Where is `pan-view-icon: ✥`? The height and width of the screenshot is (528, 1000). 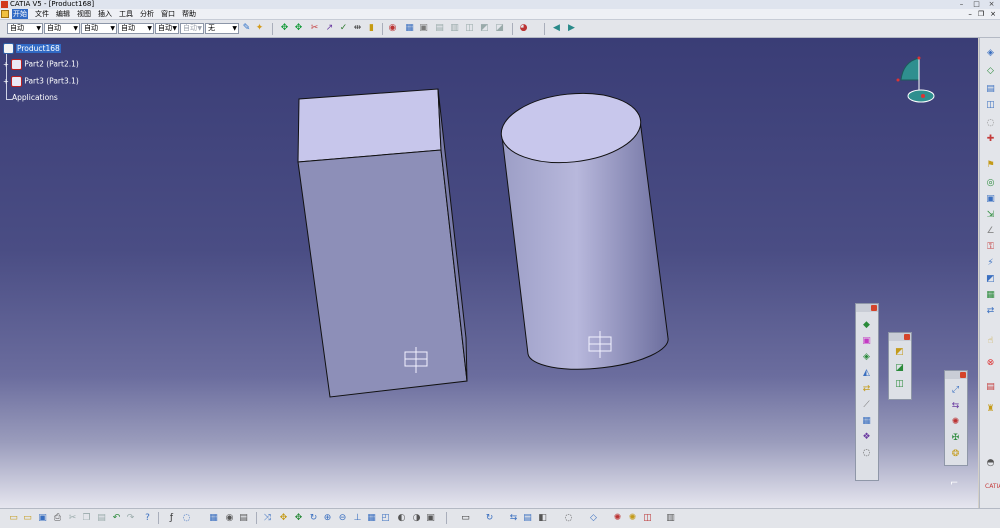 pan-view-icon: ✥ is located at coordinates (298, 518).